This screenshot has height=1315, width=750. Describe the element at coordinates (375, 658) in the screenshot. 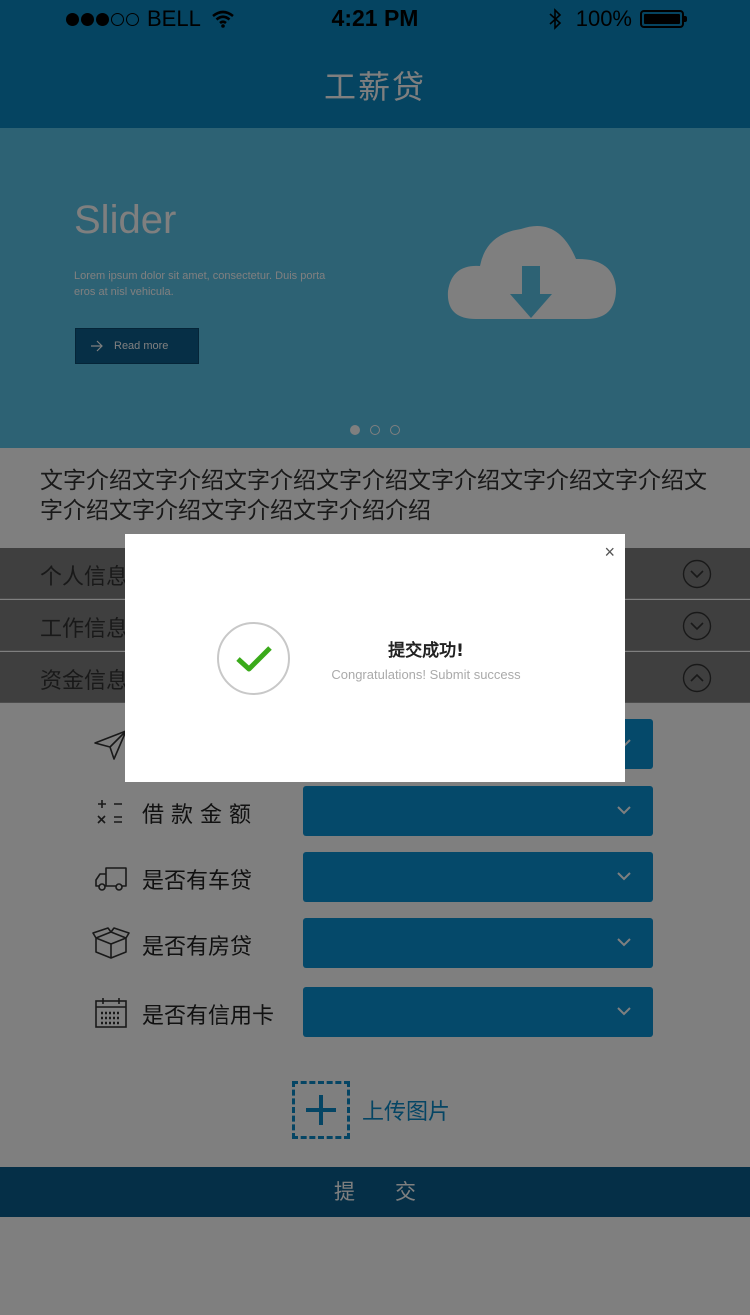

I see `success-dialog: × 提交成功! Congratulations! Submit success` at that location.